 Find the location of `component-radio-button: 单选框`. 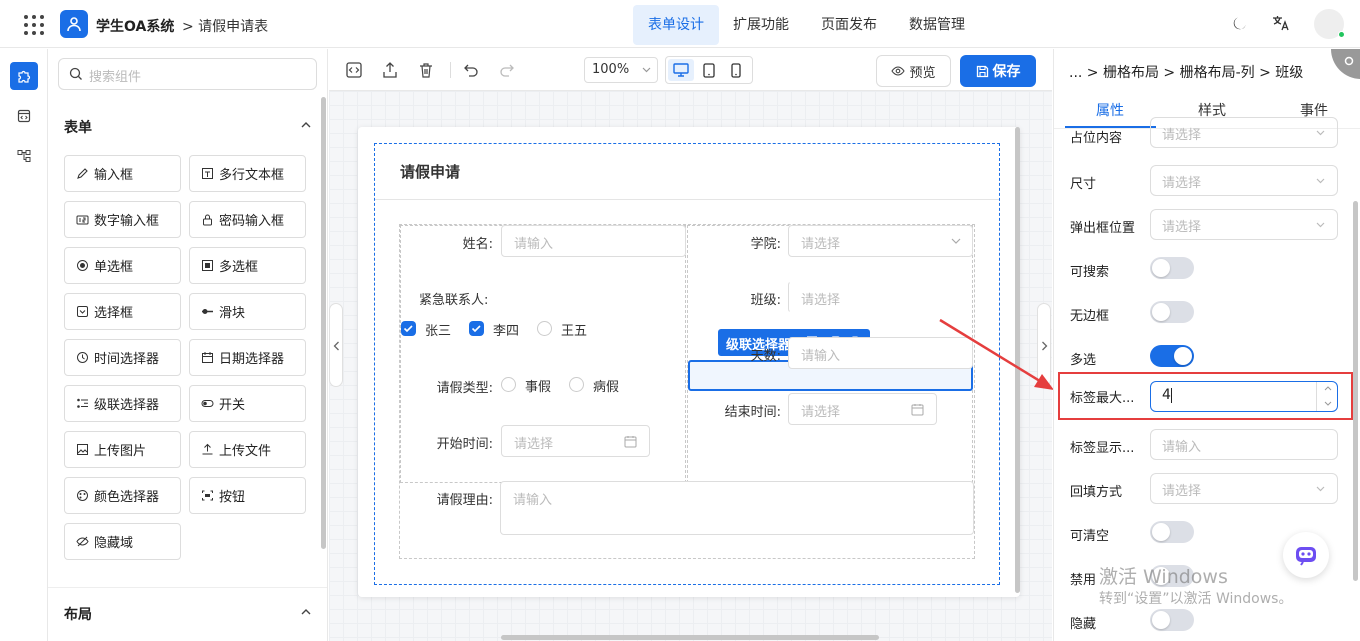

component-radio-button: 单选框 is located at coordinates (122, 265).